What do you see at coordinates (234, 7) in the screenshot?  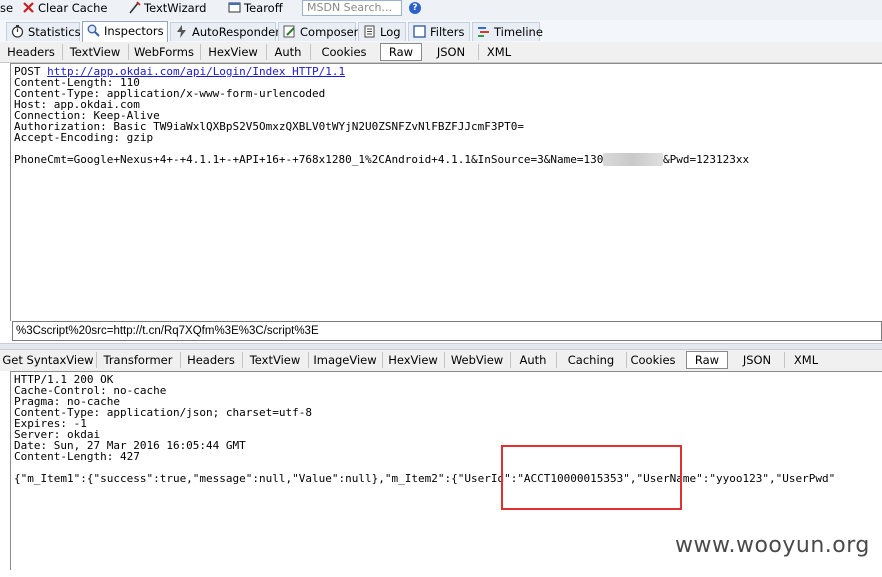 I see `tearoff-icon` at bounding box center [234, 7].